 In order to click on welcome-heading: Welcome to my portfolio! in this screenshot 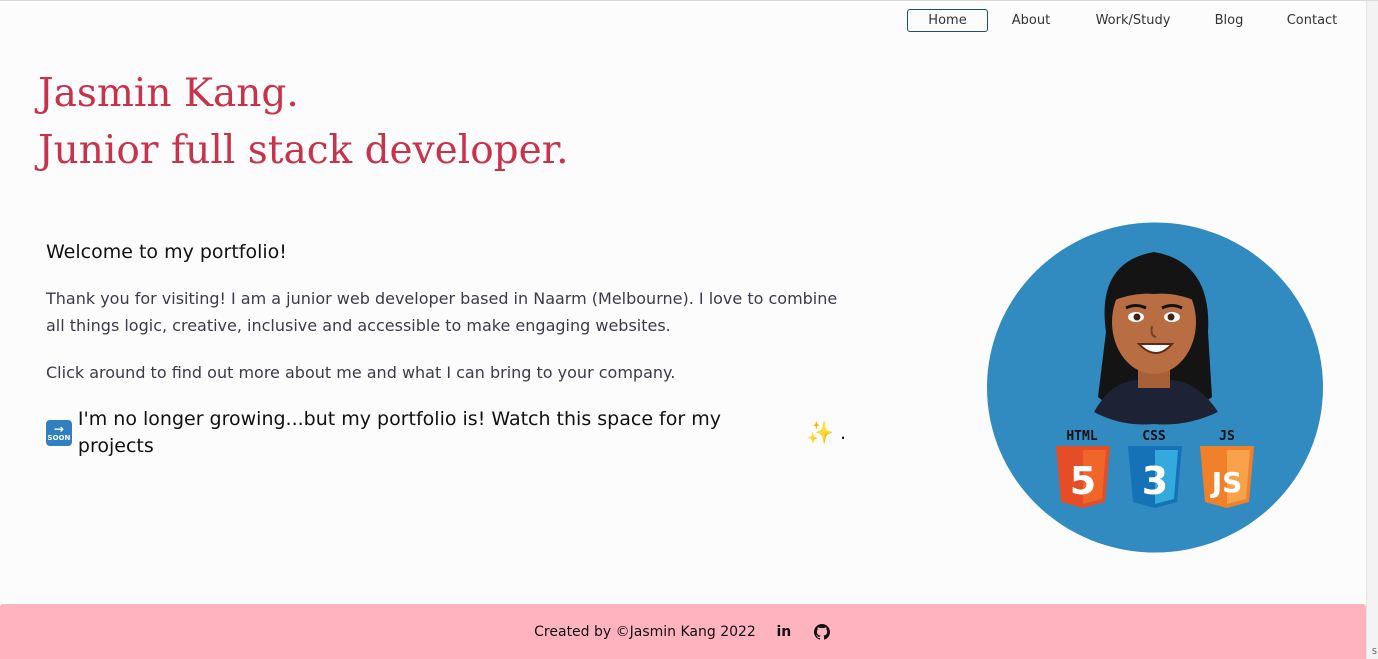, I will do `click(166, 252)`.